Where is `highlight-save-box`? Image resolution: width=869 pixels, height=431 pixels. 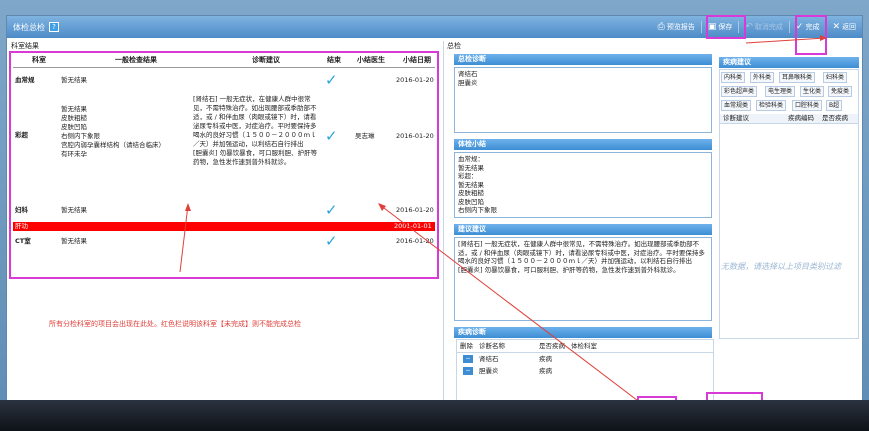 highlight-save-box is located at coordinates (726, 27).